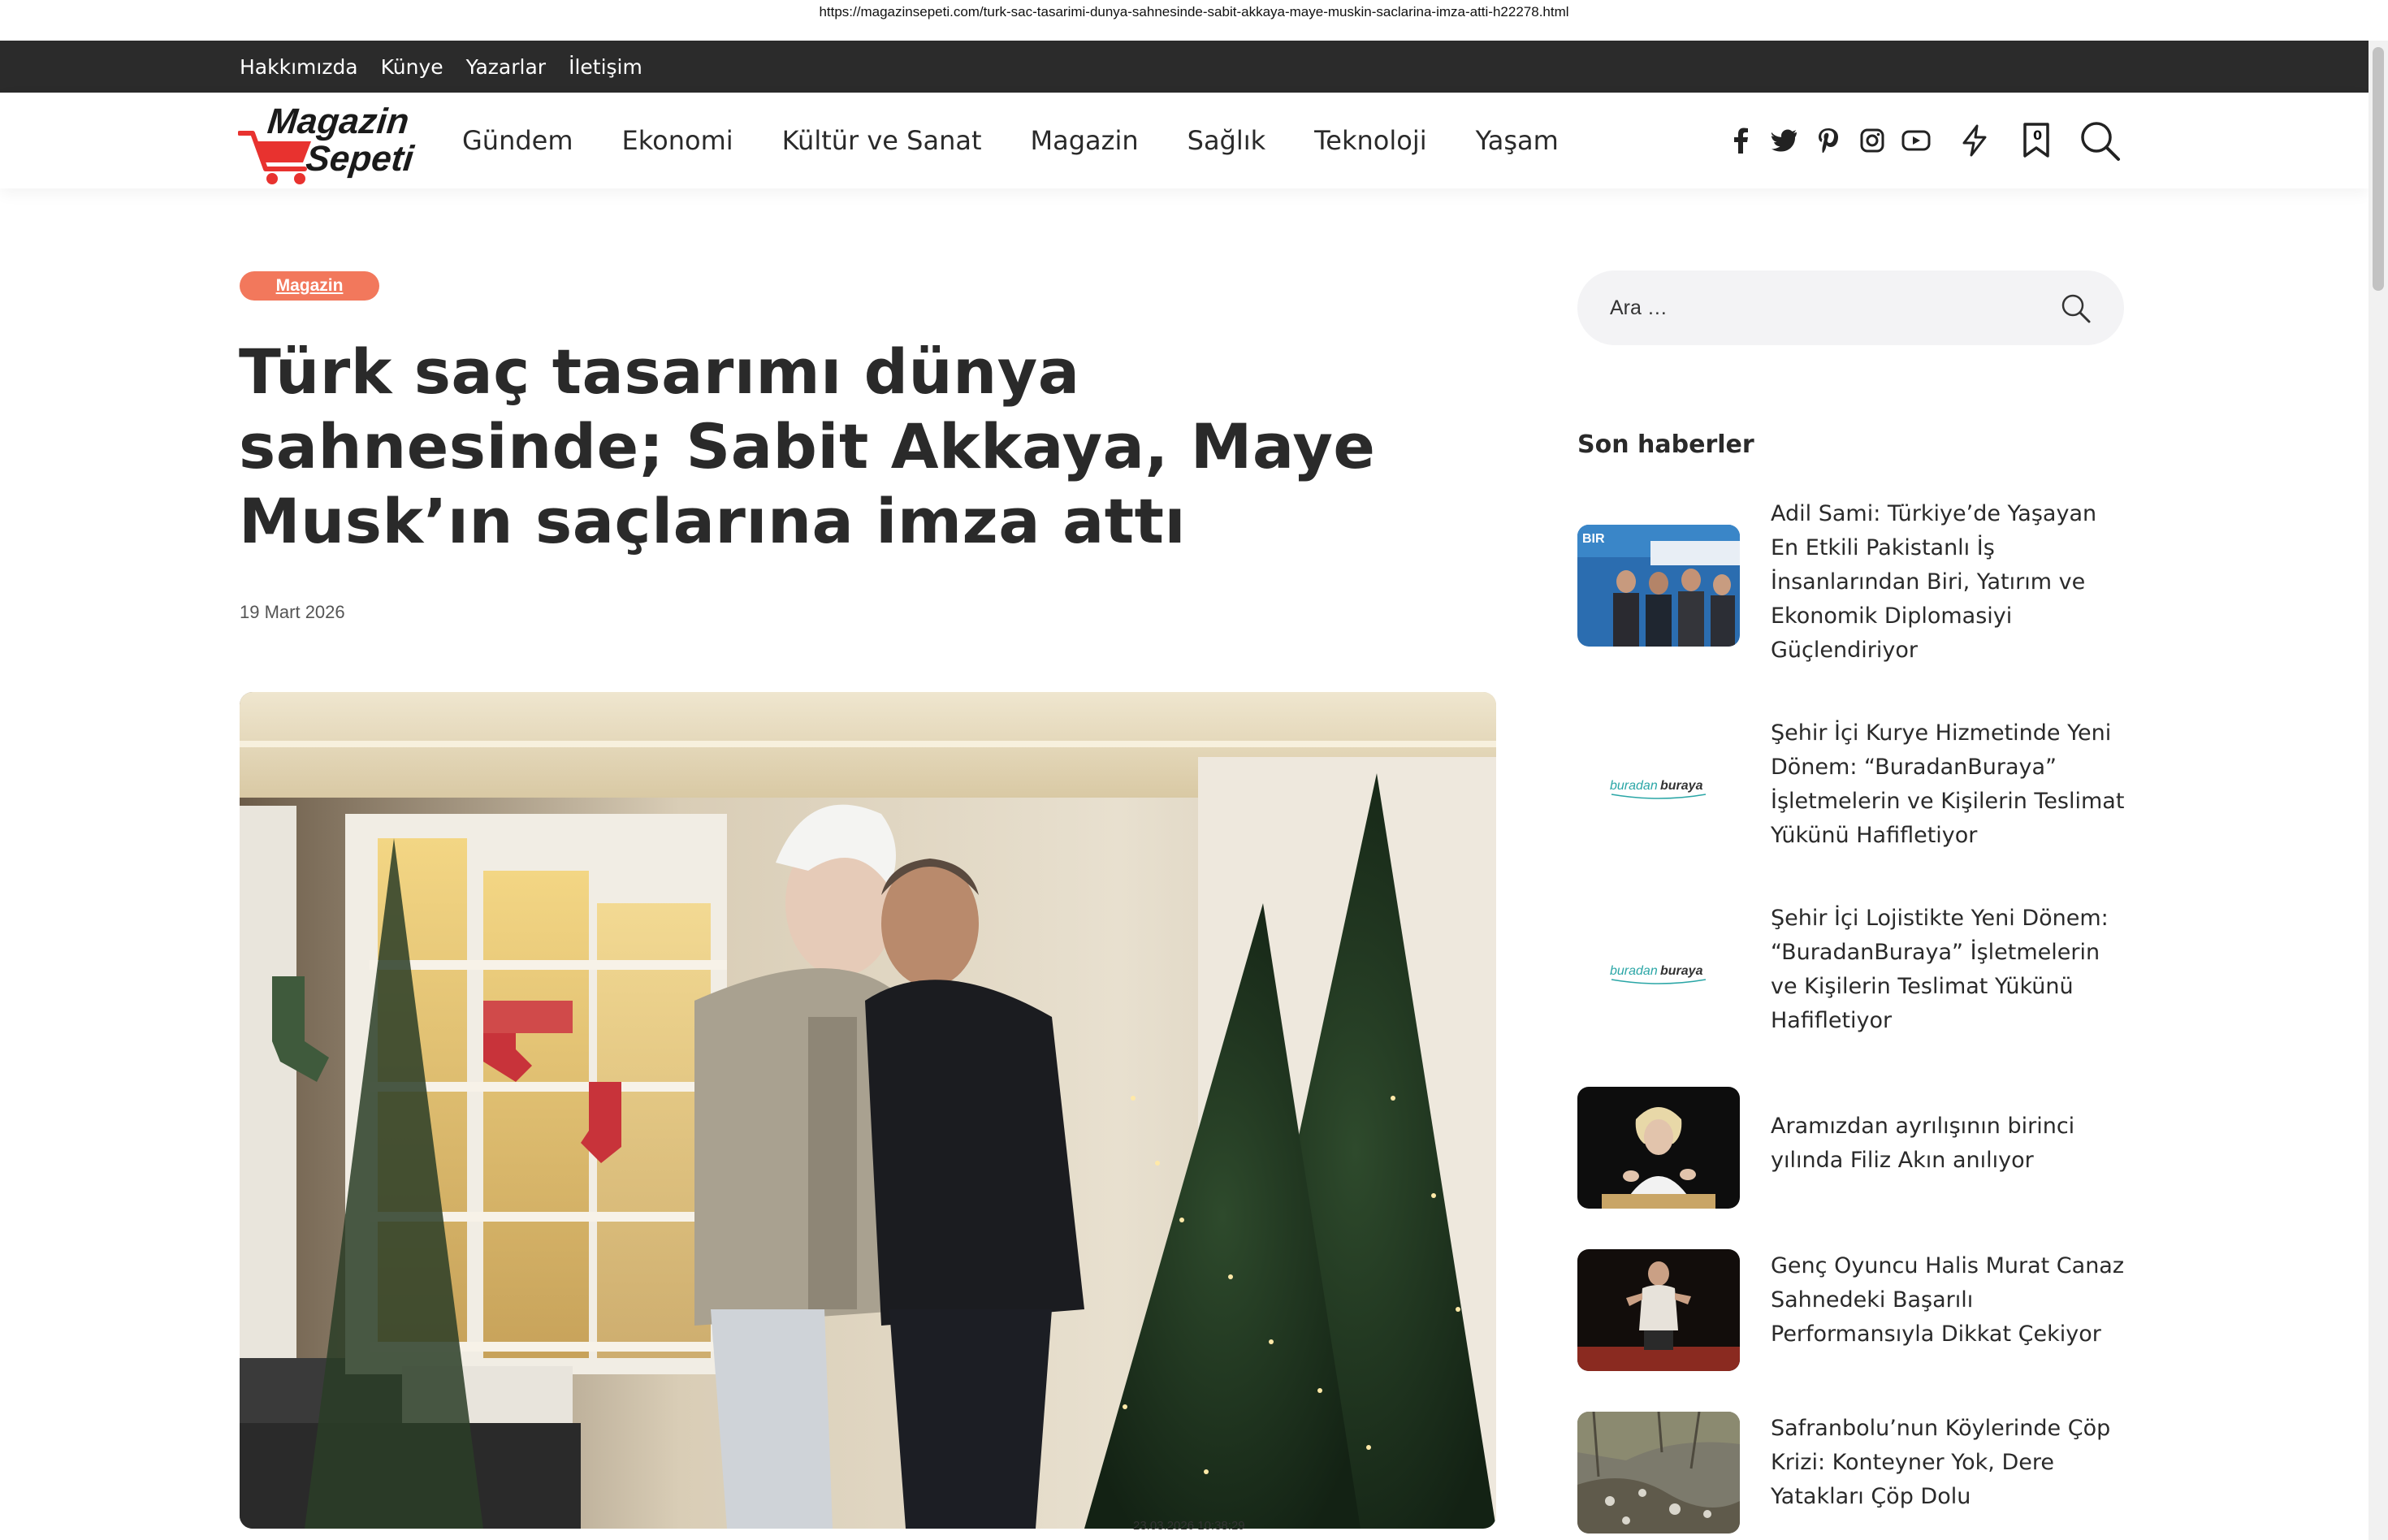 This screenshot has height=1540, width=2388. I want to click on nav-item-yasam: Yaşam, so click(1517, 140).